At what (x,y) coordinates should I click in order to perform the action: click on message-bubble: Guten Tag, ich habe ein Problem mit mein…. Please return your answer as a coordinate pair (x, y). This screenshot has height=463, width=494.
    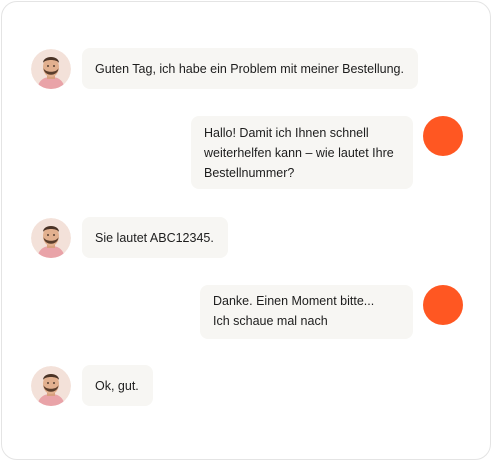
    Looking at the image, I should click on (250, 68).